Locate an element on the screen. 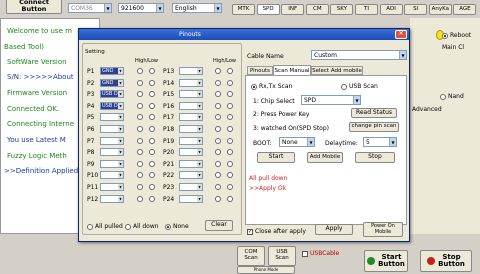 This screenshot has height=274, width=480. rx-tx-scan-radio is located at coordinates (254, 86).